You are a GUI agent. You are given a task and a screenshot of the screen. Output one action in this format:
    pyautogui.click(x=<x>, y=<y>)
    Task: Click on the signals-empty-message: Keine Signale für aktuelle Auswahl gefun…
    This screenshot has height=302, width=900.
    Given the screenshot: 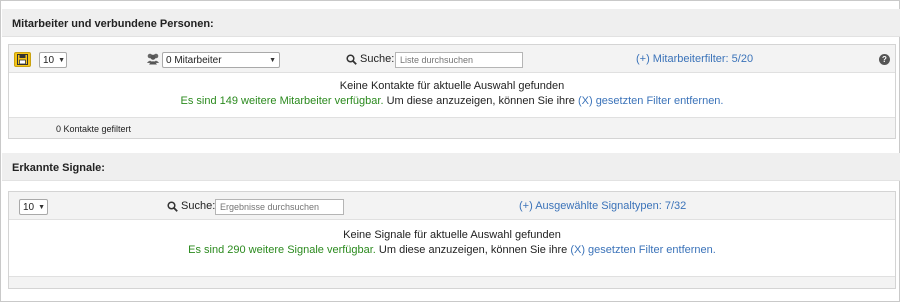 What is the action you would take?
    pyautogui.click(x=452, y=235)
    